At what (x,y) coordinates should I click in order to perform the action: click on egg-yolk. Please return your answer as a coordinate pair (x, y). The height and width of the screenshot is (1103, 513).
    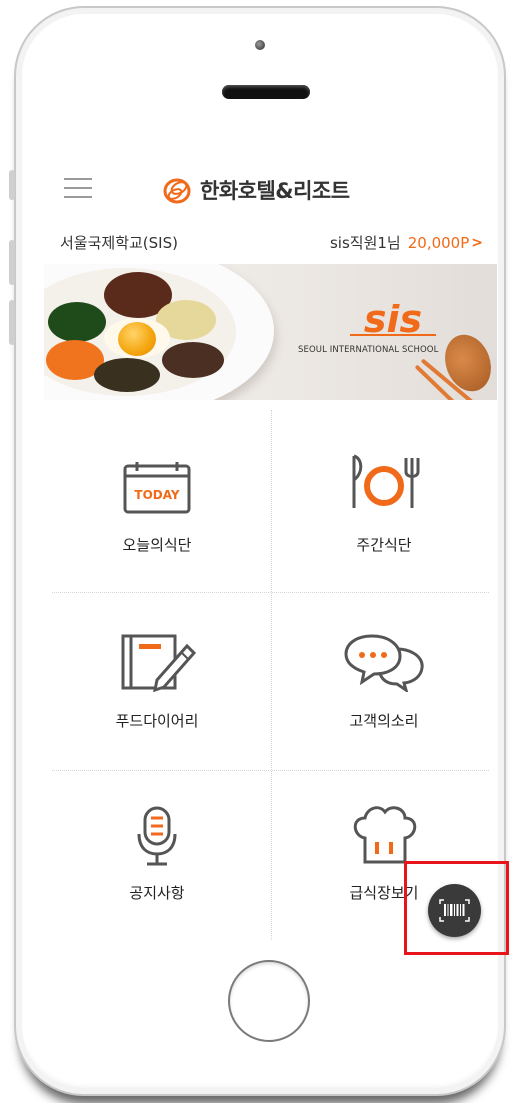
    Looking at the image, I should click on (137, 339).